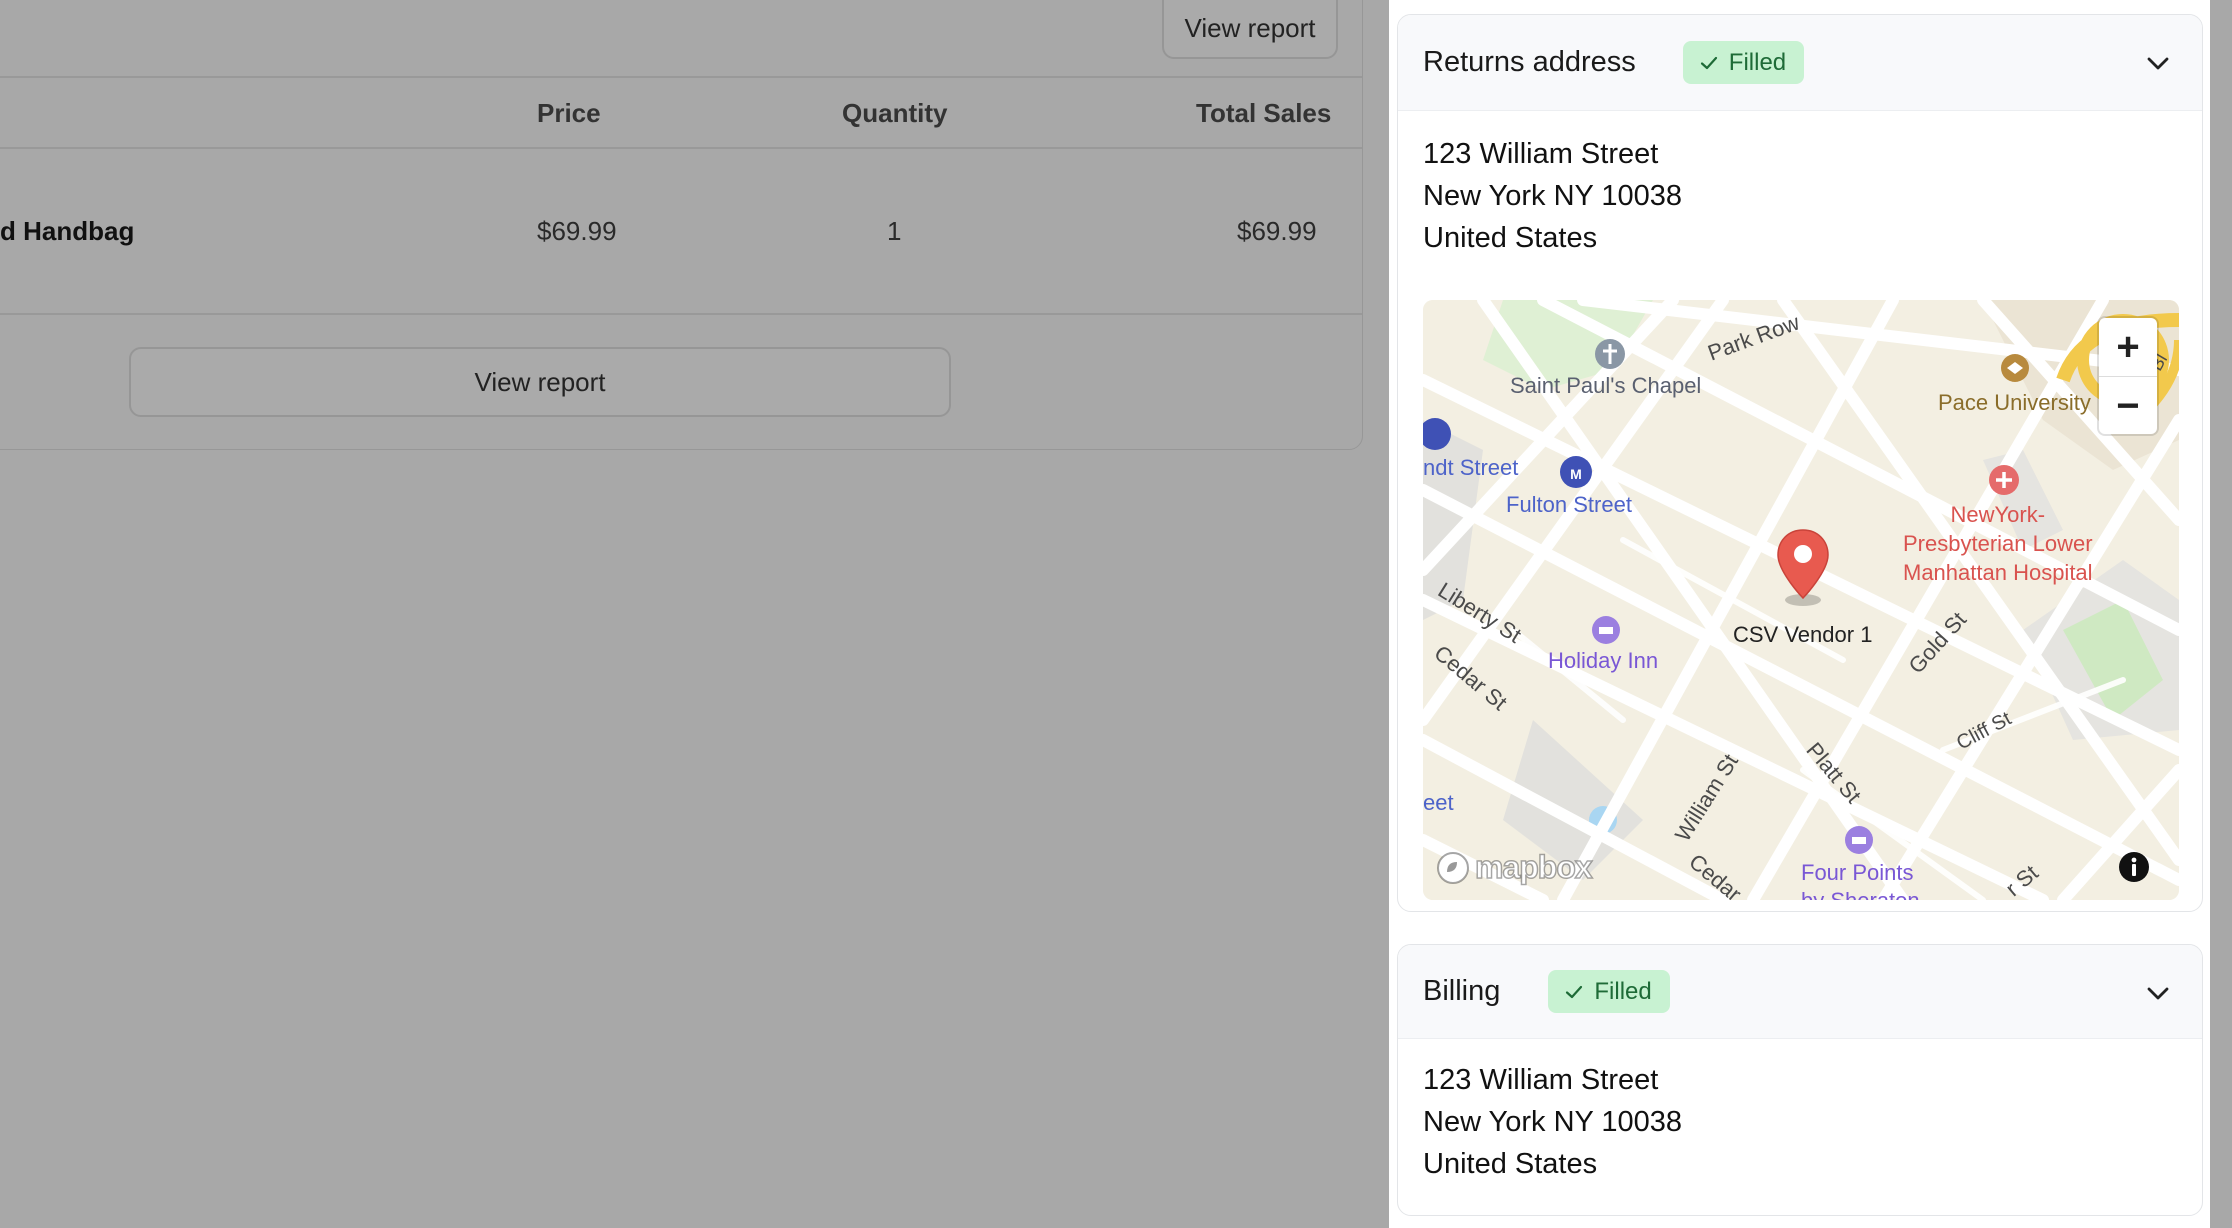 This screenshot has height=1228, width=2232. Describe the element at coordinates (1569, 504) in the screenshot. I see `map-label-fulton: Fulton Street` at that location.